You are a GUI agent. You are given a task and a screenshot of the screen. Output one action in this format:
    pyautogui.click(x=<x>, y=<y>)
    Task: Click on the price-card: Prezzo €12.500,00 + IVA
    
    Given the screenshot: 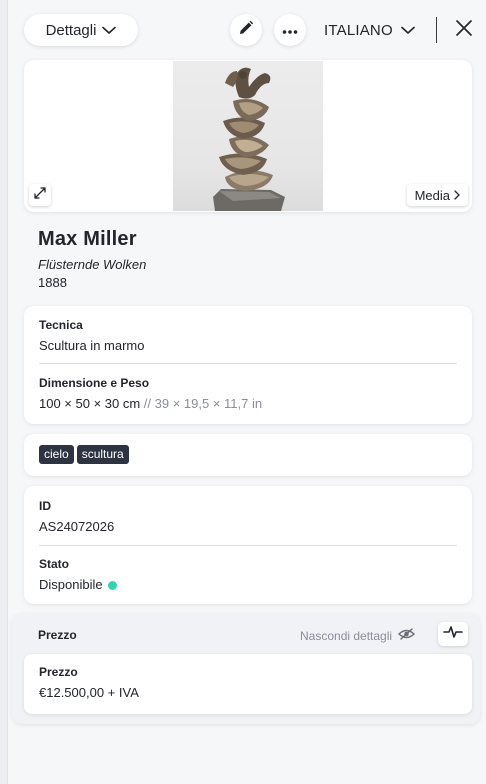 What is the action you would take?
    pyautogui.click(x=248, y=684)
    